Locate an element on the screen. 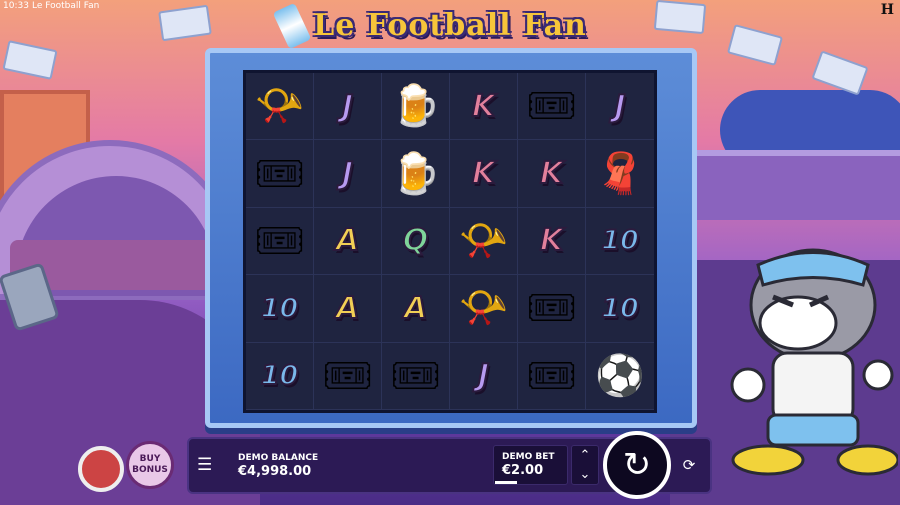 The height and width of the screenshot is (505, 900). buy-bonus-label: BUY BONUS is located at coordinates (150, 464).